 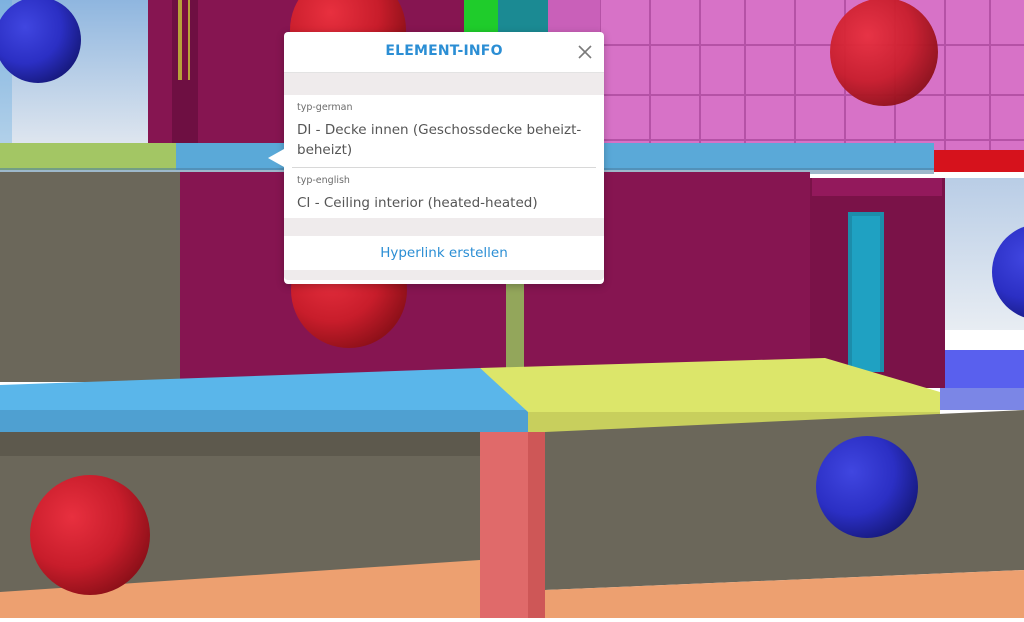 I want to click on popup-title: ELEMENT-INFO, so click(x=444, y=51).